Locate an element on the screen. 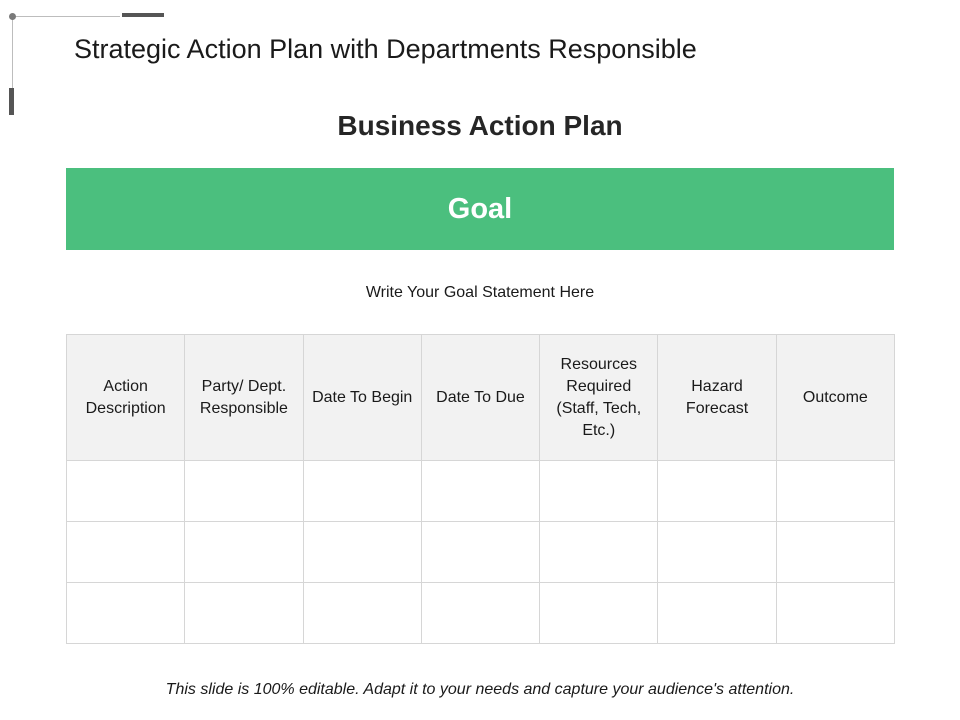 The width and height of the screenshot is (960, 720). decorative-dot is located at coordinates (12, 16).